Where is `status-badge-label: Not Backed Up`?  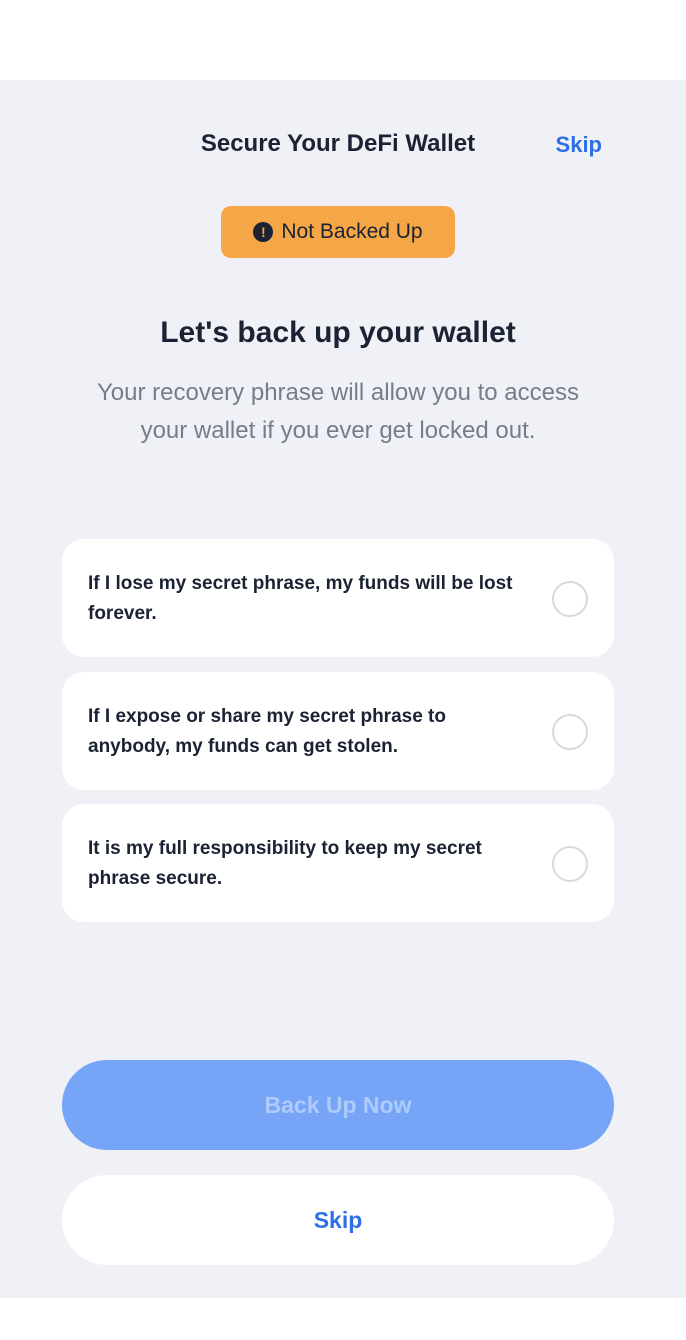
status-badge-label: Not Backed Up is located at coordinates (352, 231).